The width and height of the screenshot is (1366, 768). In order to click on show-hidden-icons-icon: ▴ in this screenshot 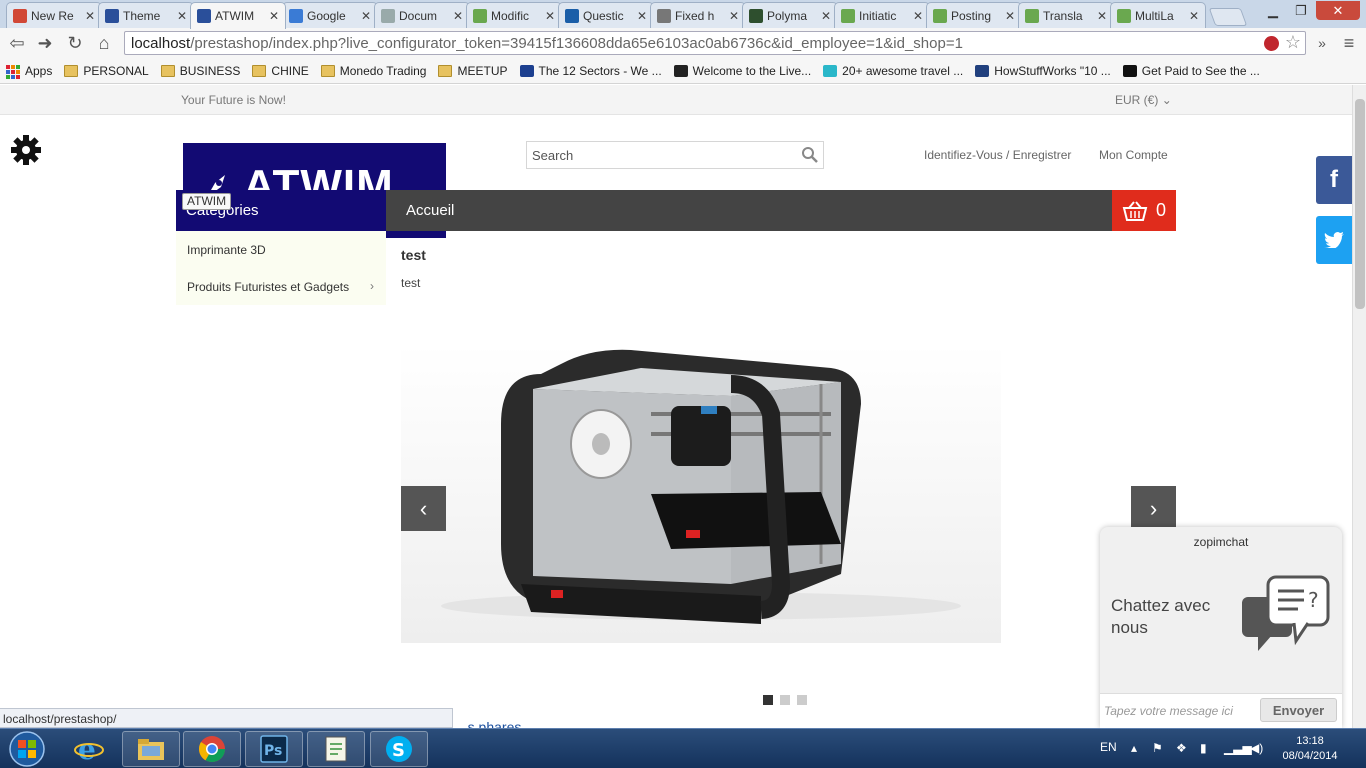, I will do `click(1134, 748)`.